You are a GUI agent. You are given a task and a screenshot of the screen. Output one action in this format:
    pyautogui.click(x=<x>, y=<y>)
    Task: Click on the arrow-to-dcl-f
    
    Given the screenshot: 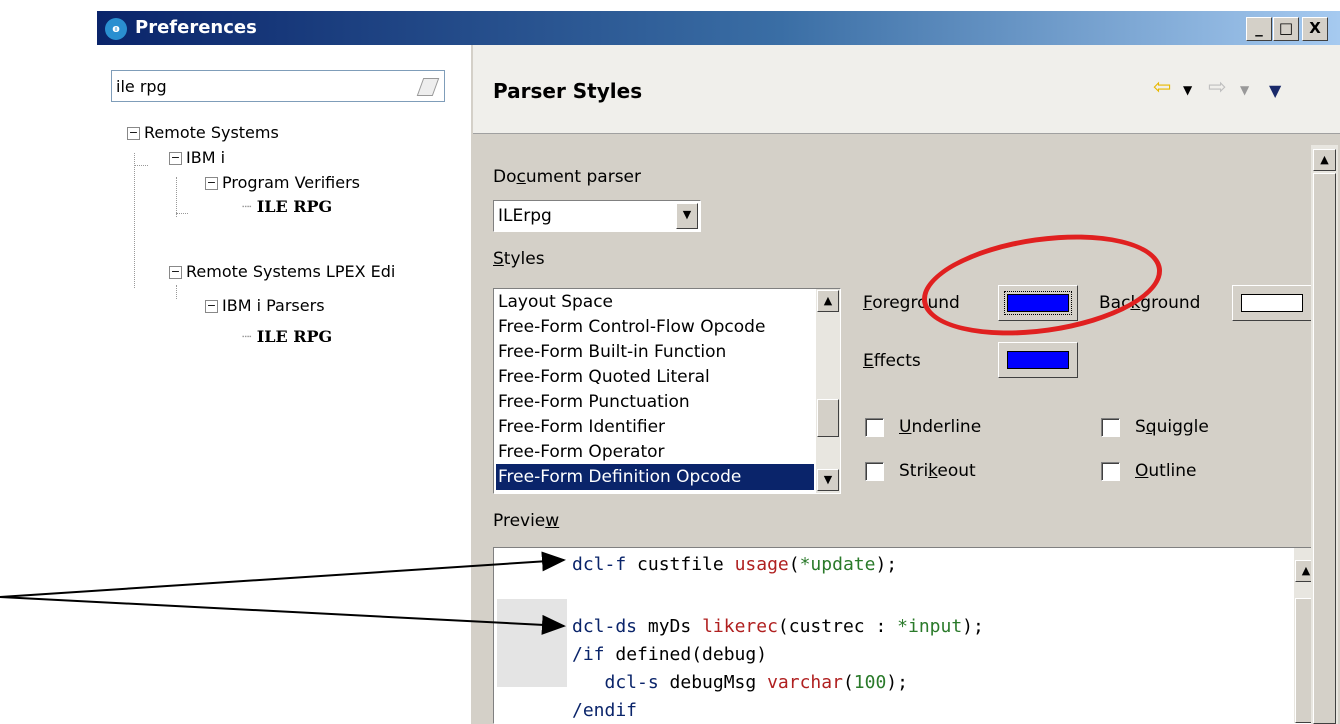 What is the action you would take?
    pyautogui.click(x=283, y=574)
    